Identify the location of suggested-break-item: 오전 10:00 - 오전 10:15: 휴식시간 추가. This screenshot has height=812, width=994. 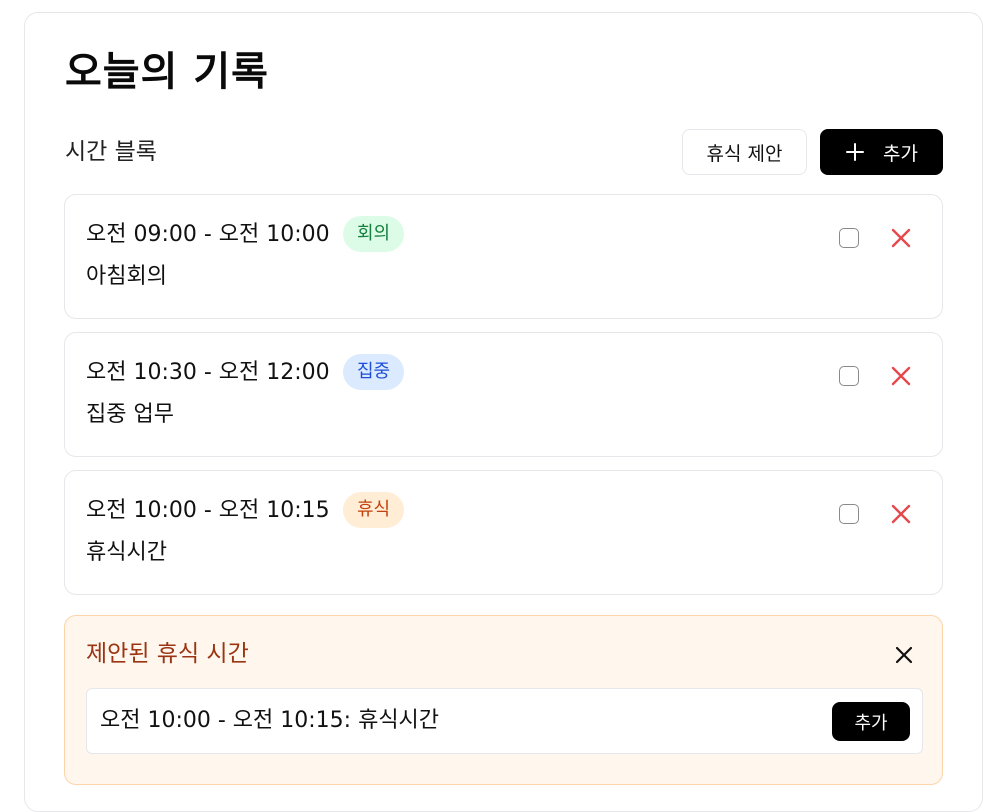
(504, 721).